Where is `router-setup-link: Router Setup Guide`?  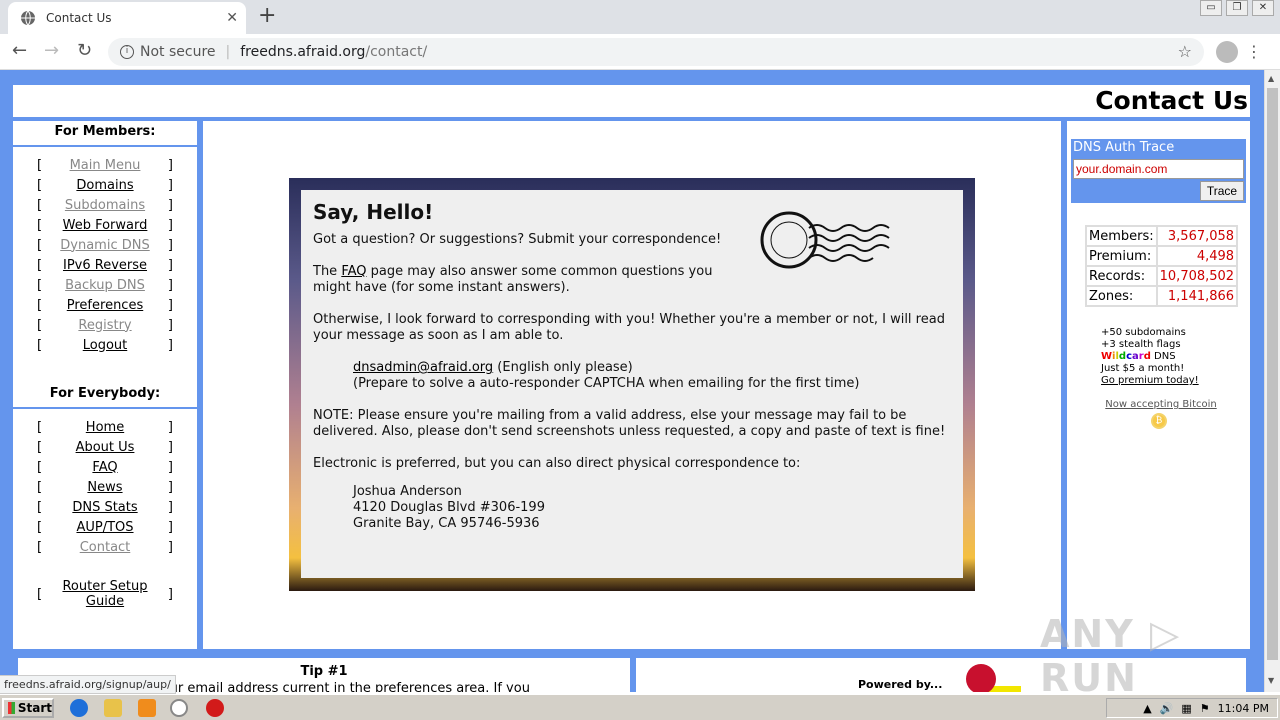 router-setup-link: Router Setup Guide is located at coordinates (105, 594).